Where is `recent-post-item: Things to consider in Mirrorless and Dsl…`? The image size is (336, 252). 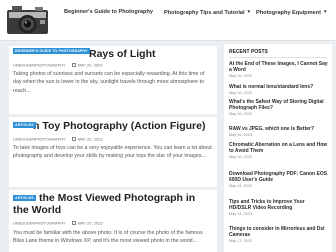
recent-post-item: Things to consider in Mirrorless and Dsl… is located at coordinates (278, 234).